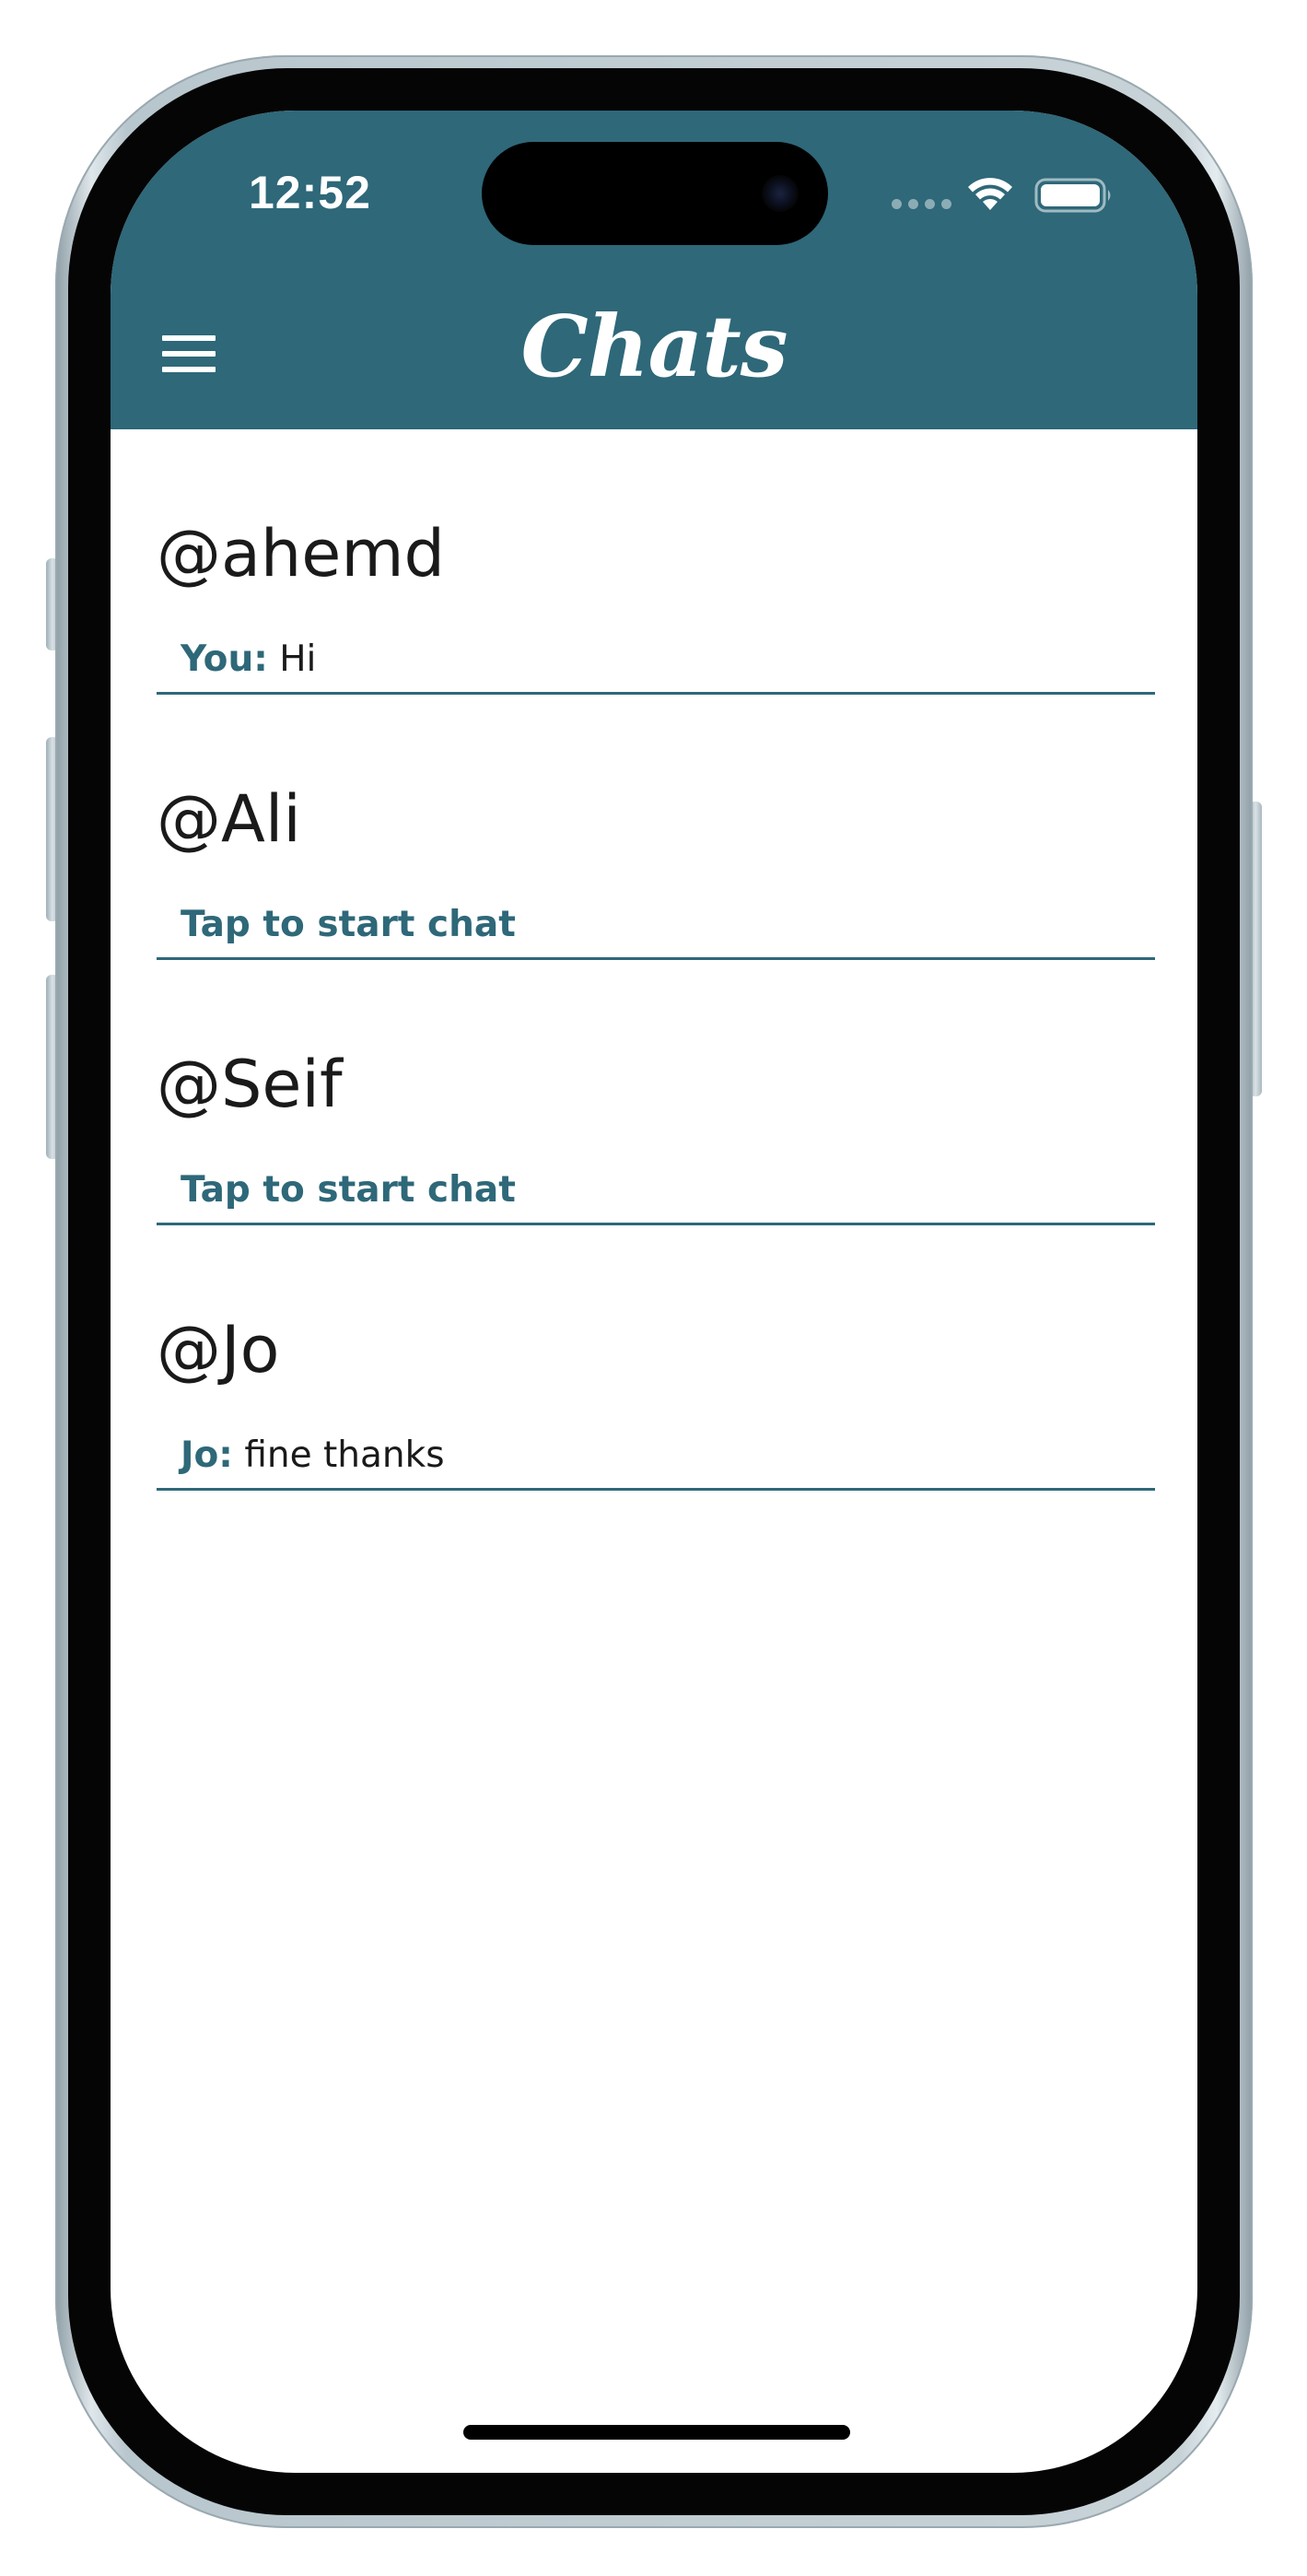 The width and height of the screenshot is (1307, 2576). I want to click on chat-username: @ahemd, so click(301, 553).